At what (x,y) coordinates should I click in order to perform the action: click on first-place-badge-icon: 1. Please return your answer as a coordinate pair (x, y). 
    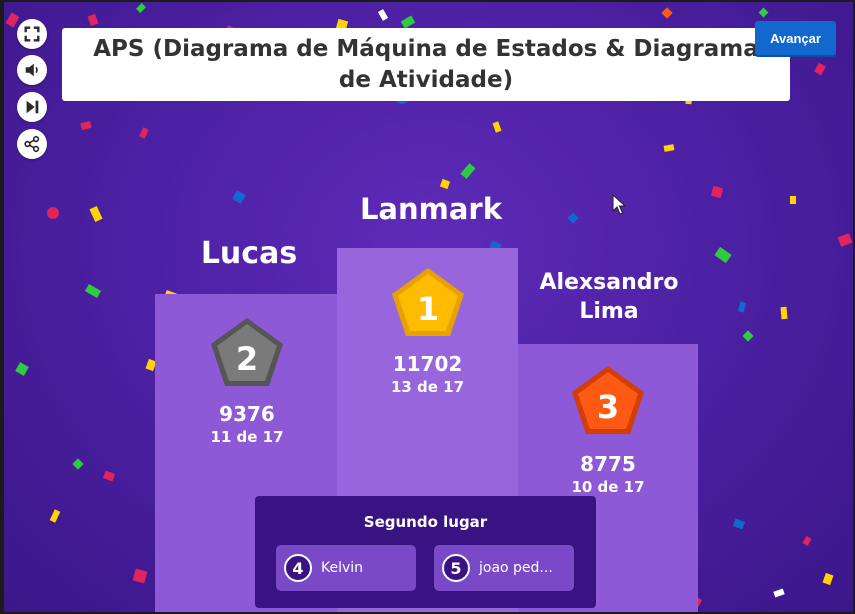
    Looking at the image, I should click on (427, 302).